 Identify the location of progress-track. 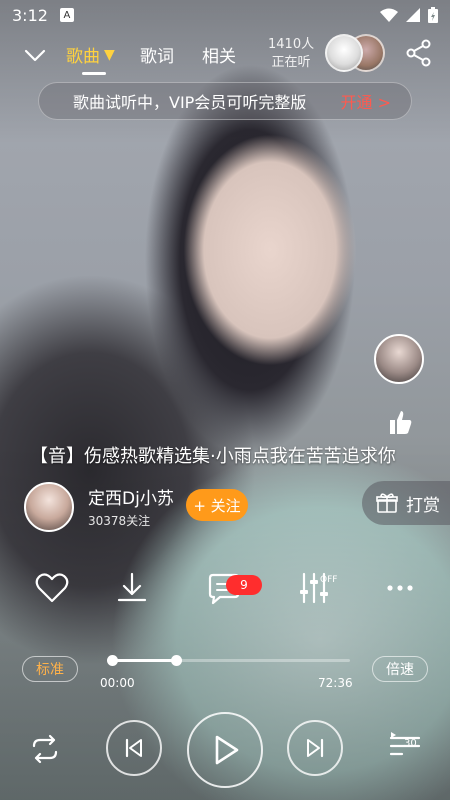
(231, 660).